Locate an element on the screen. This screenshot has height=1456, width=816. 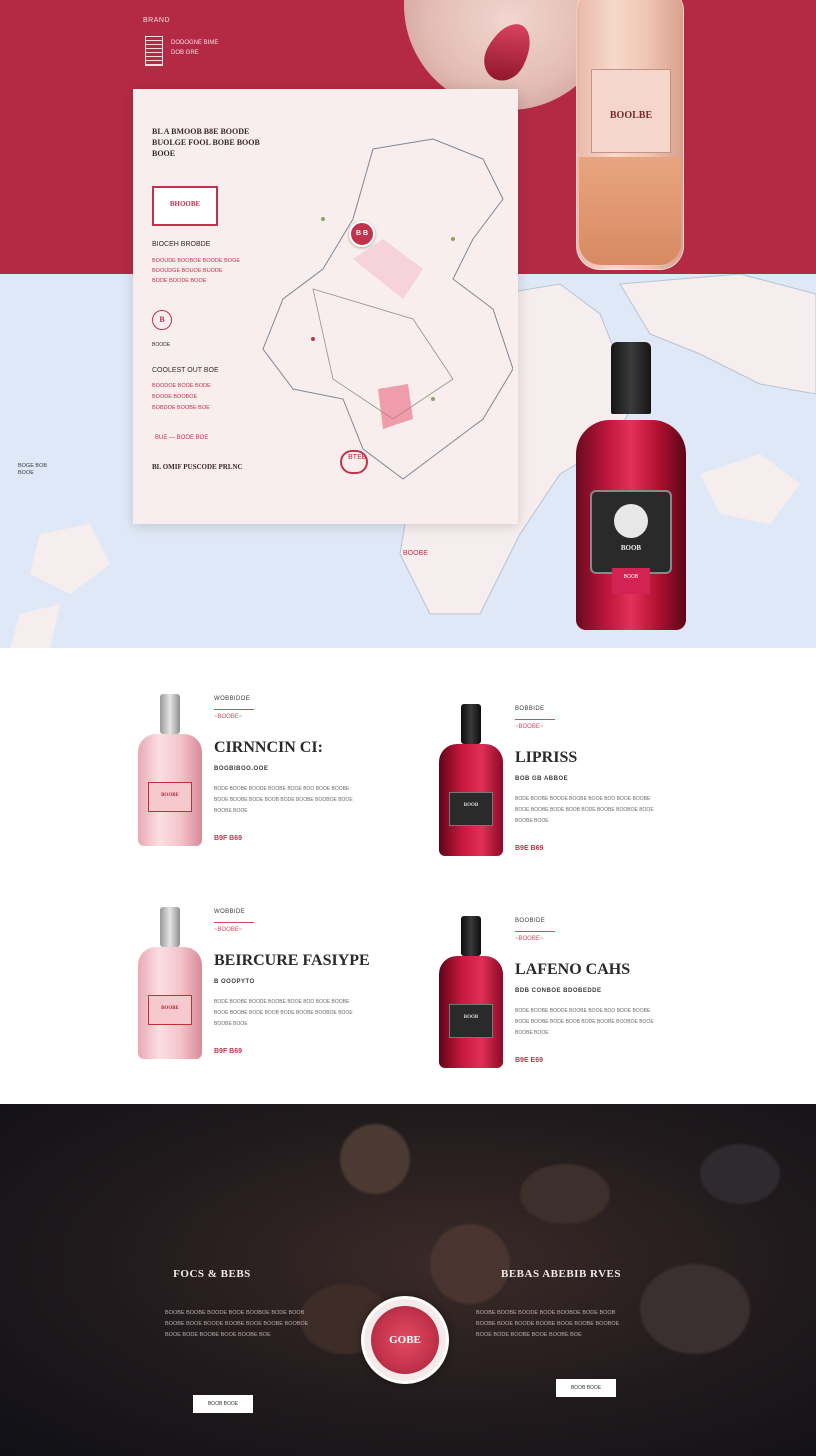
map-region-label: BOOBE is located at coordinates (415, 553).